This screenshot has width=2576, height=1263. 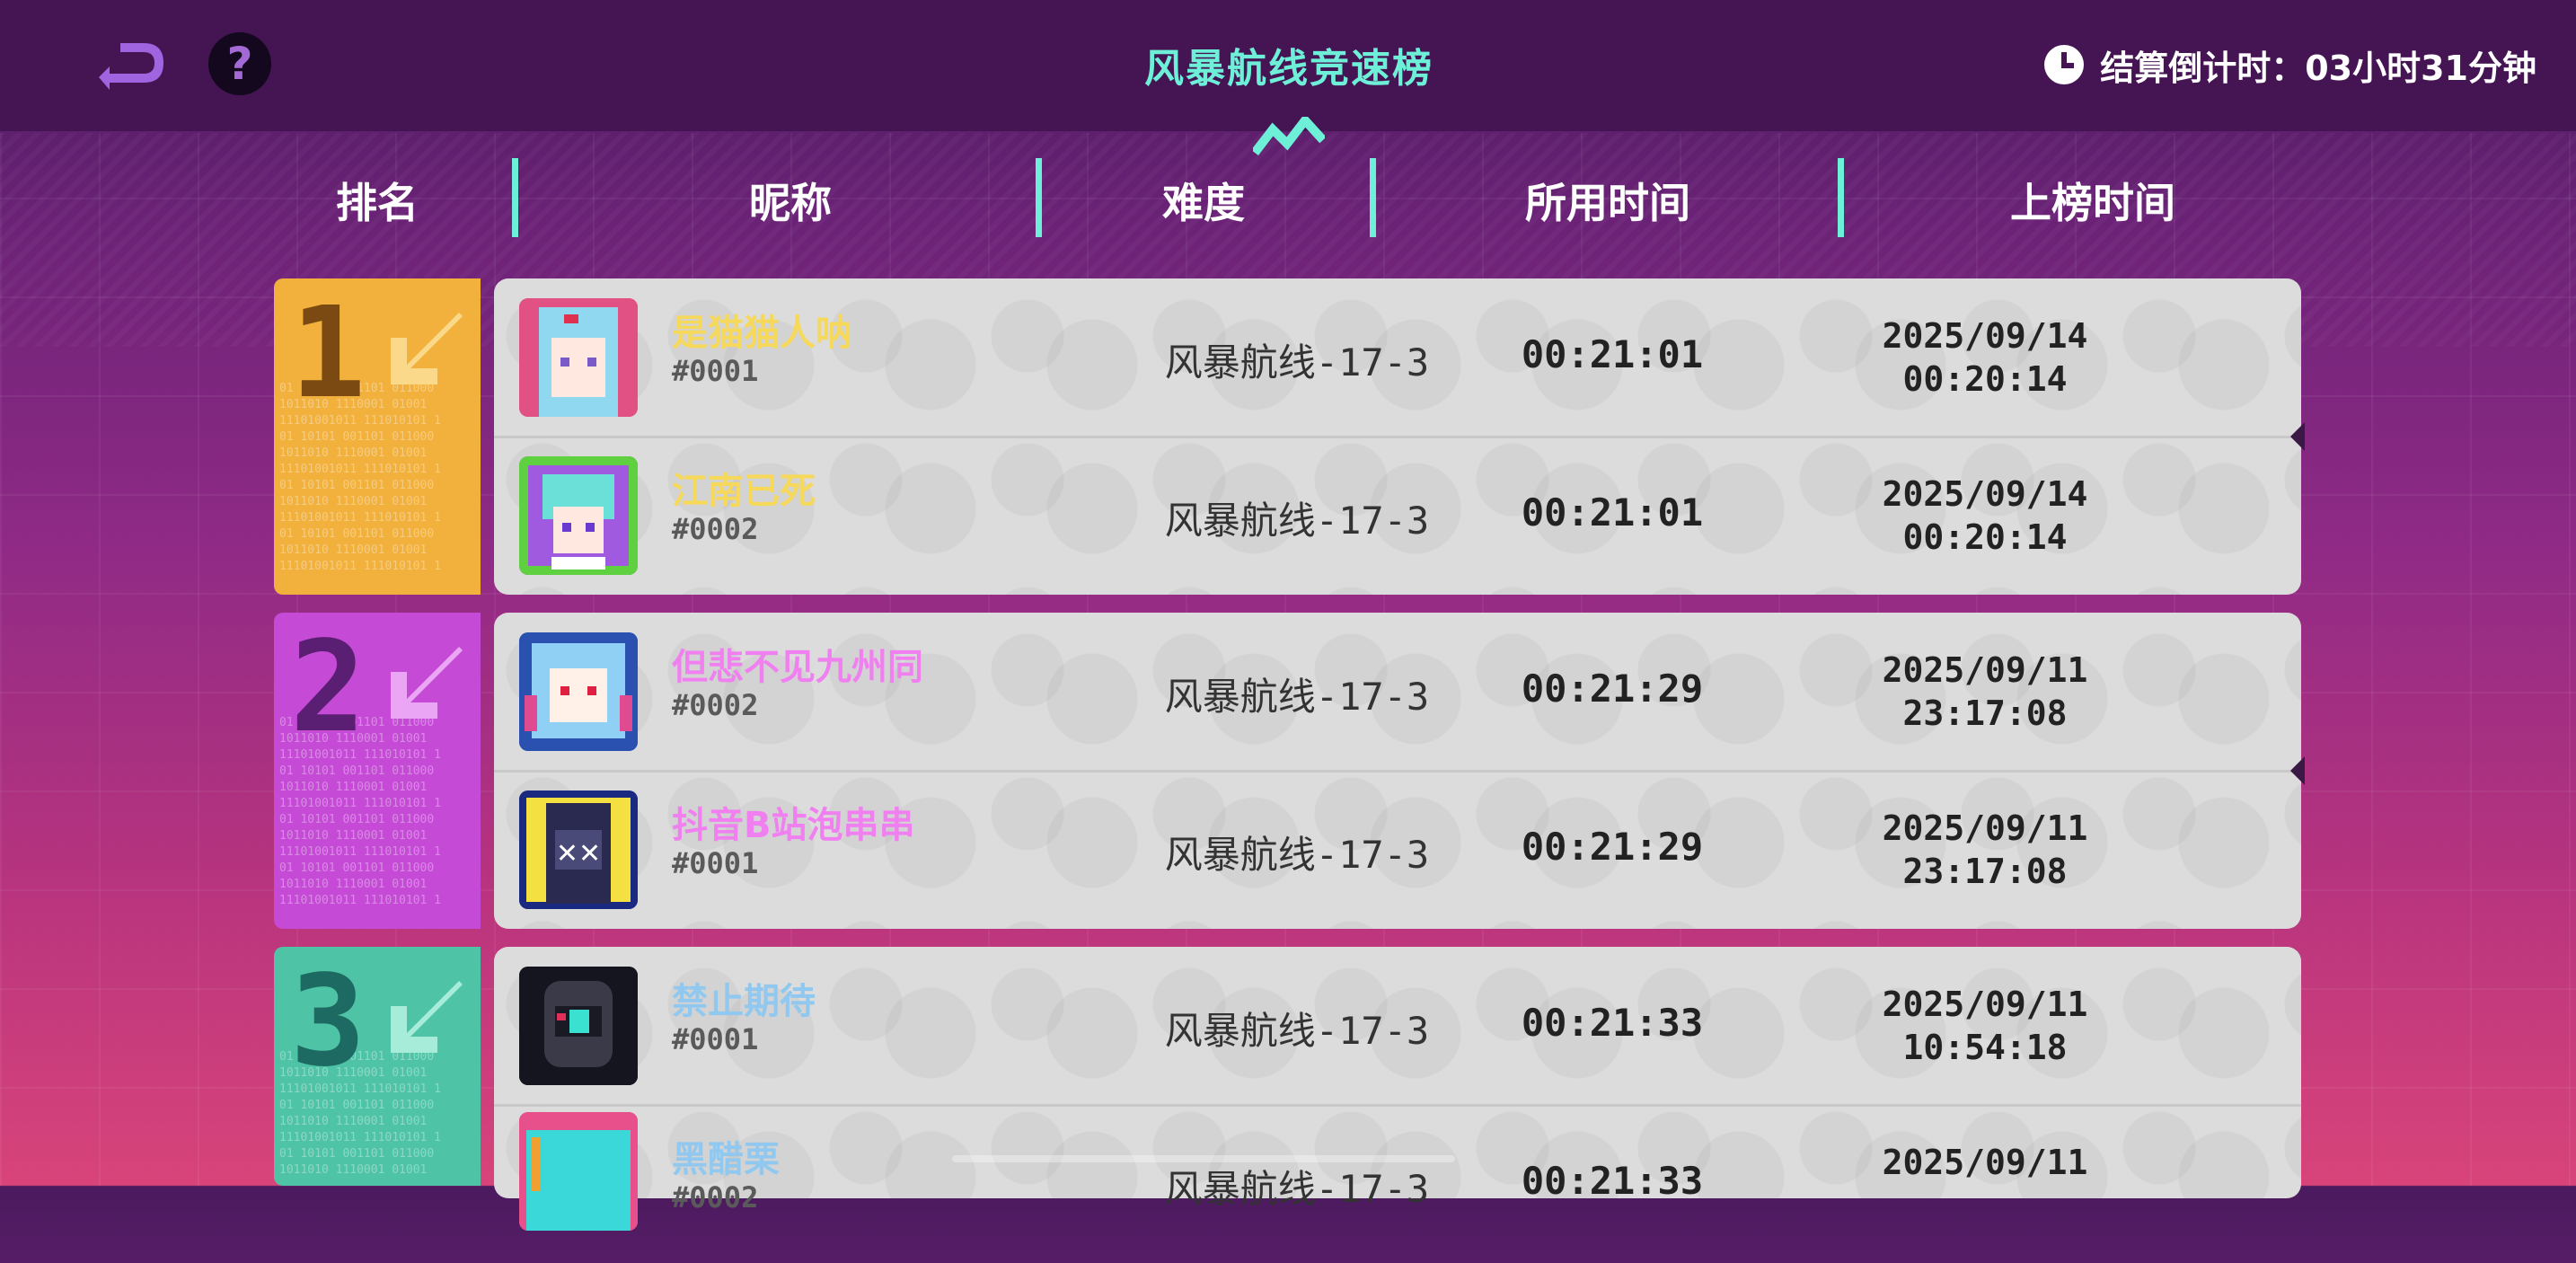 What do you see at coordinates (328, 1022) in the screenshot?
I see `rank-number: 3` at bounding box center [328, 1022].